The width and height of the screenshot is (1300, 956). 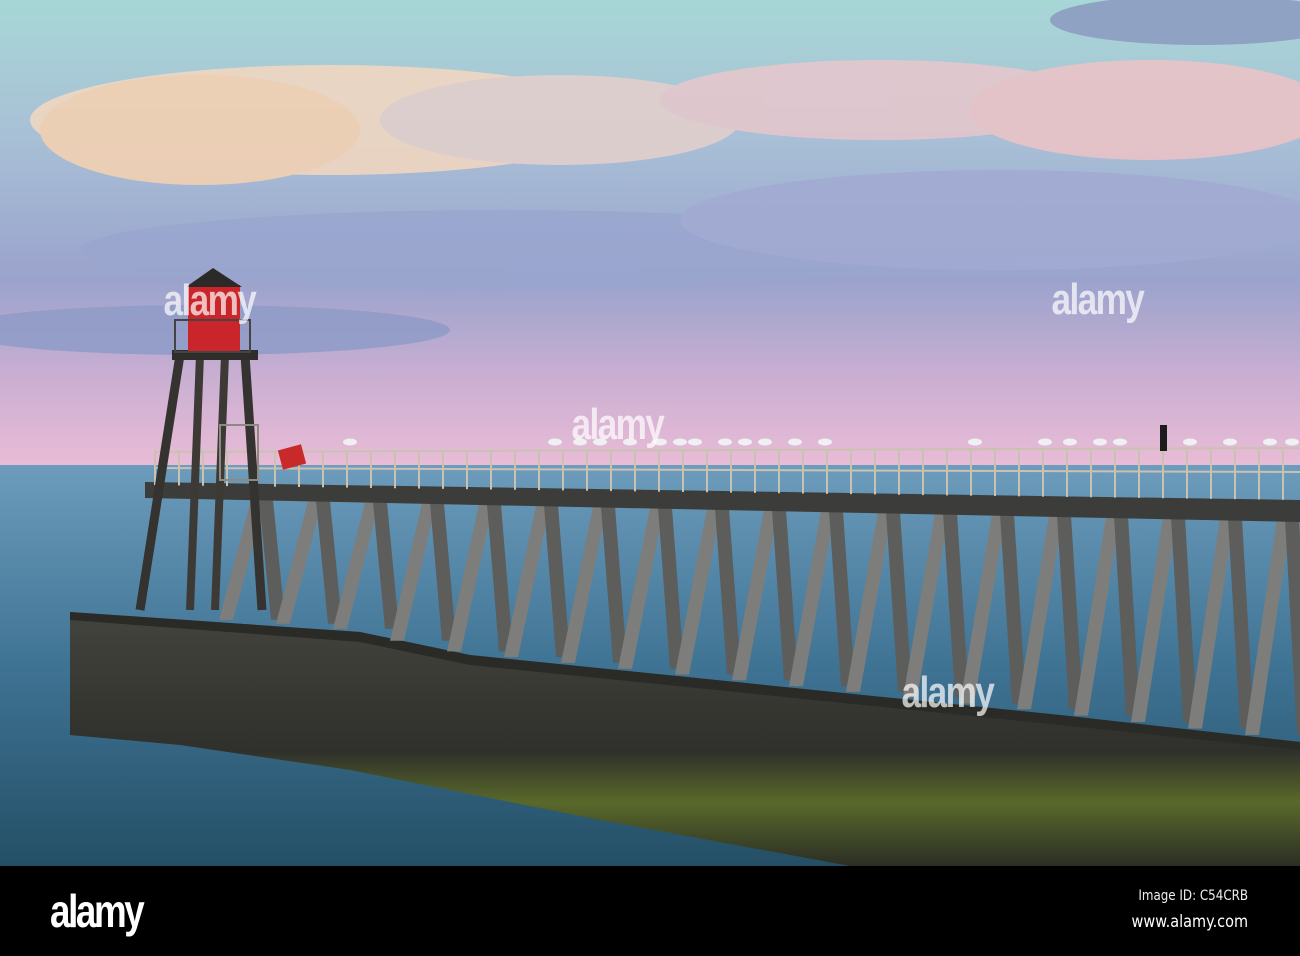 I want to click on site-url: www.alamy.com, so click(x=1190, y=922).